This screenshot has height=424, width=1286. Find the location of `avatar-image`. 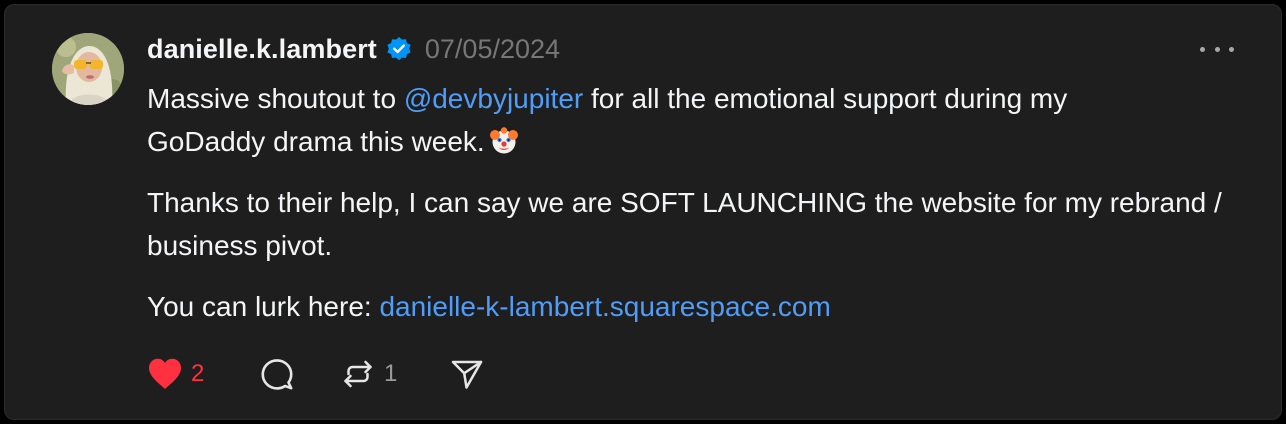

avatar-image is located at coordinates (88, 69).